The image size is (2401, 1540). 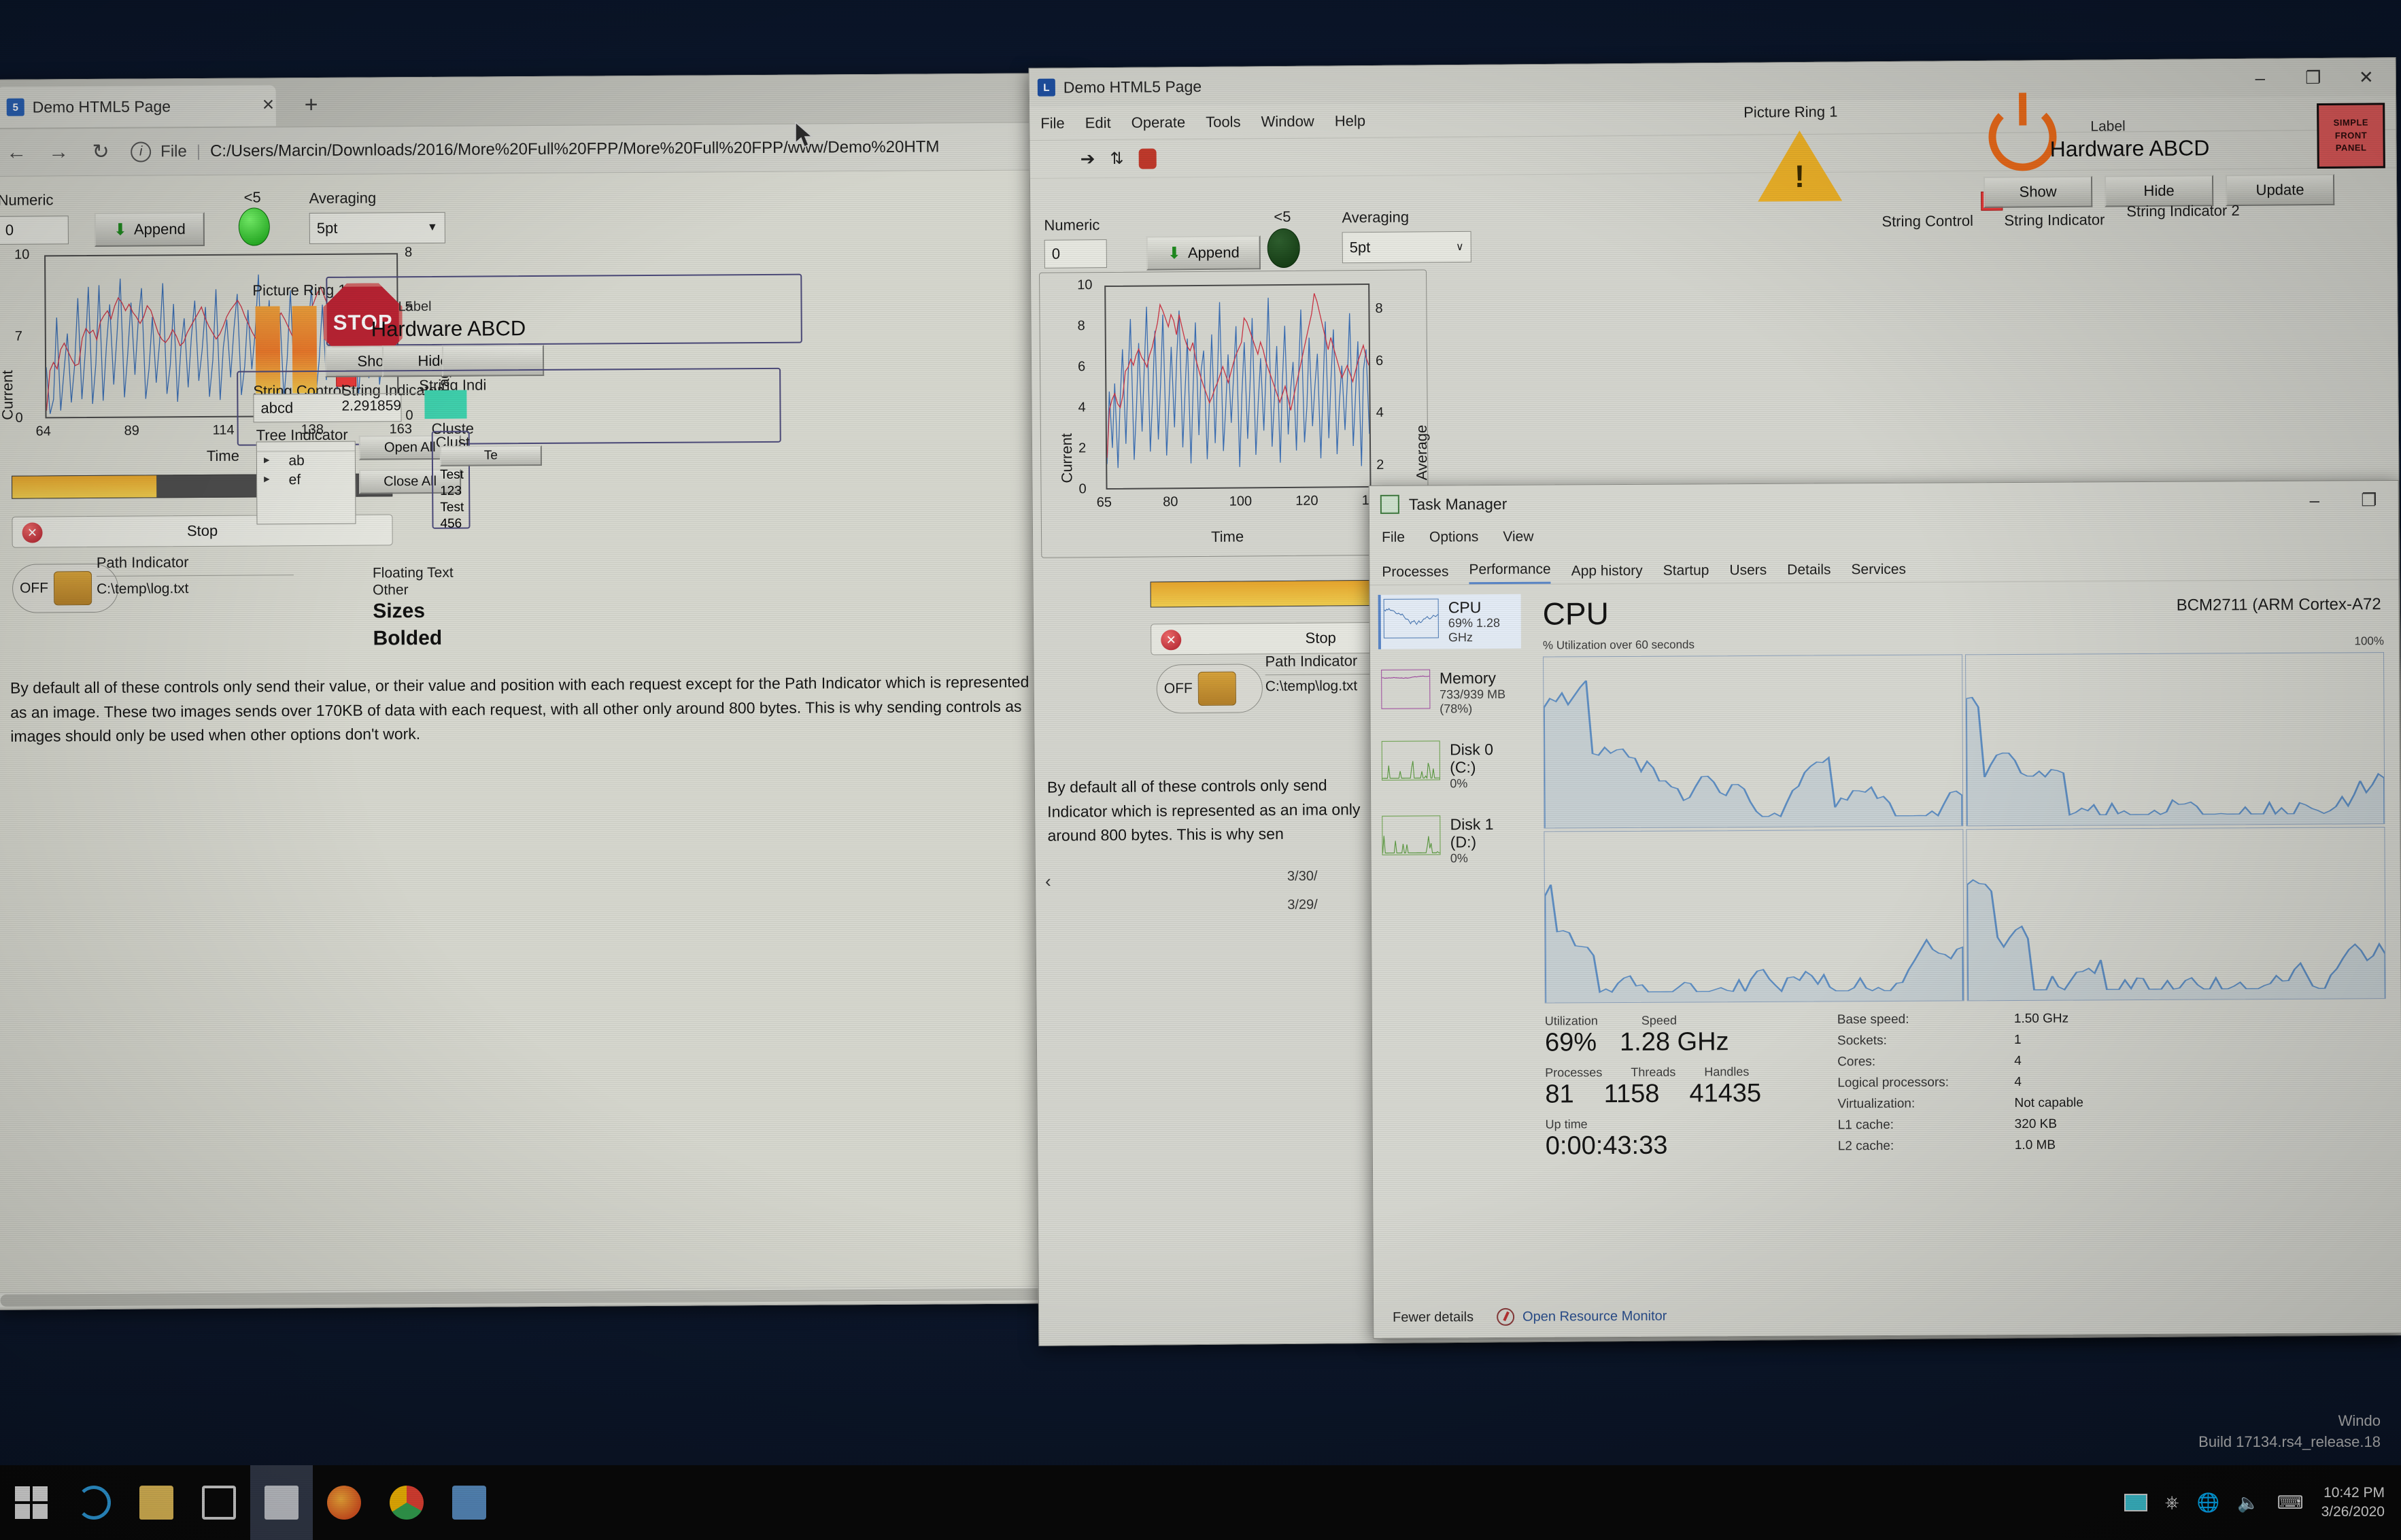 I want to click on tab-services: Services, so click(x=1878, y=572).